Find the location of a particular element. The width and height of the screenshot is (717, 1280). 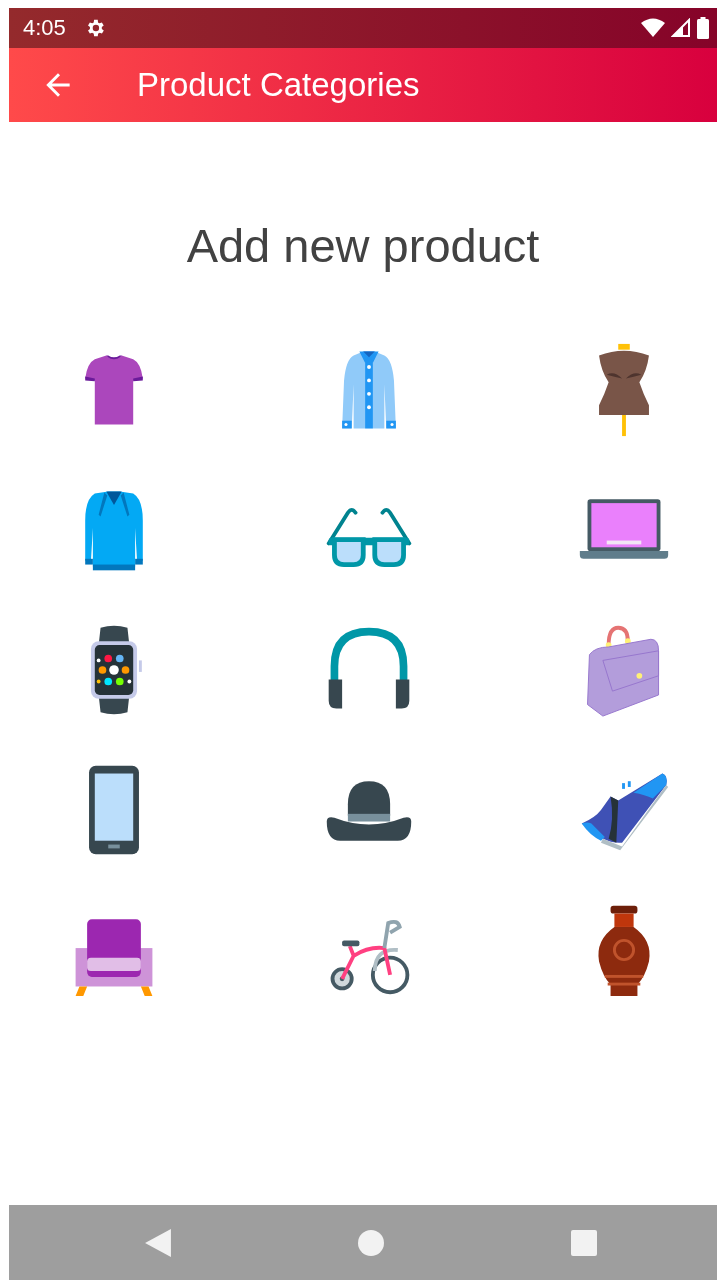

wifi-icon is located at coordinates (653, 28).